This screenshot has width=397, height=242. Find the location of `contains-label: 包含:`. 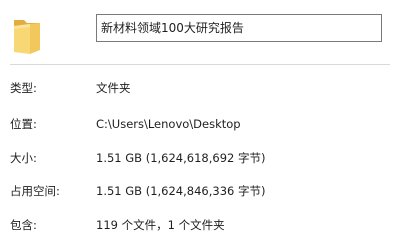

contains-label: 包含: is located at coordinates (23, 225).